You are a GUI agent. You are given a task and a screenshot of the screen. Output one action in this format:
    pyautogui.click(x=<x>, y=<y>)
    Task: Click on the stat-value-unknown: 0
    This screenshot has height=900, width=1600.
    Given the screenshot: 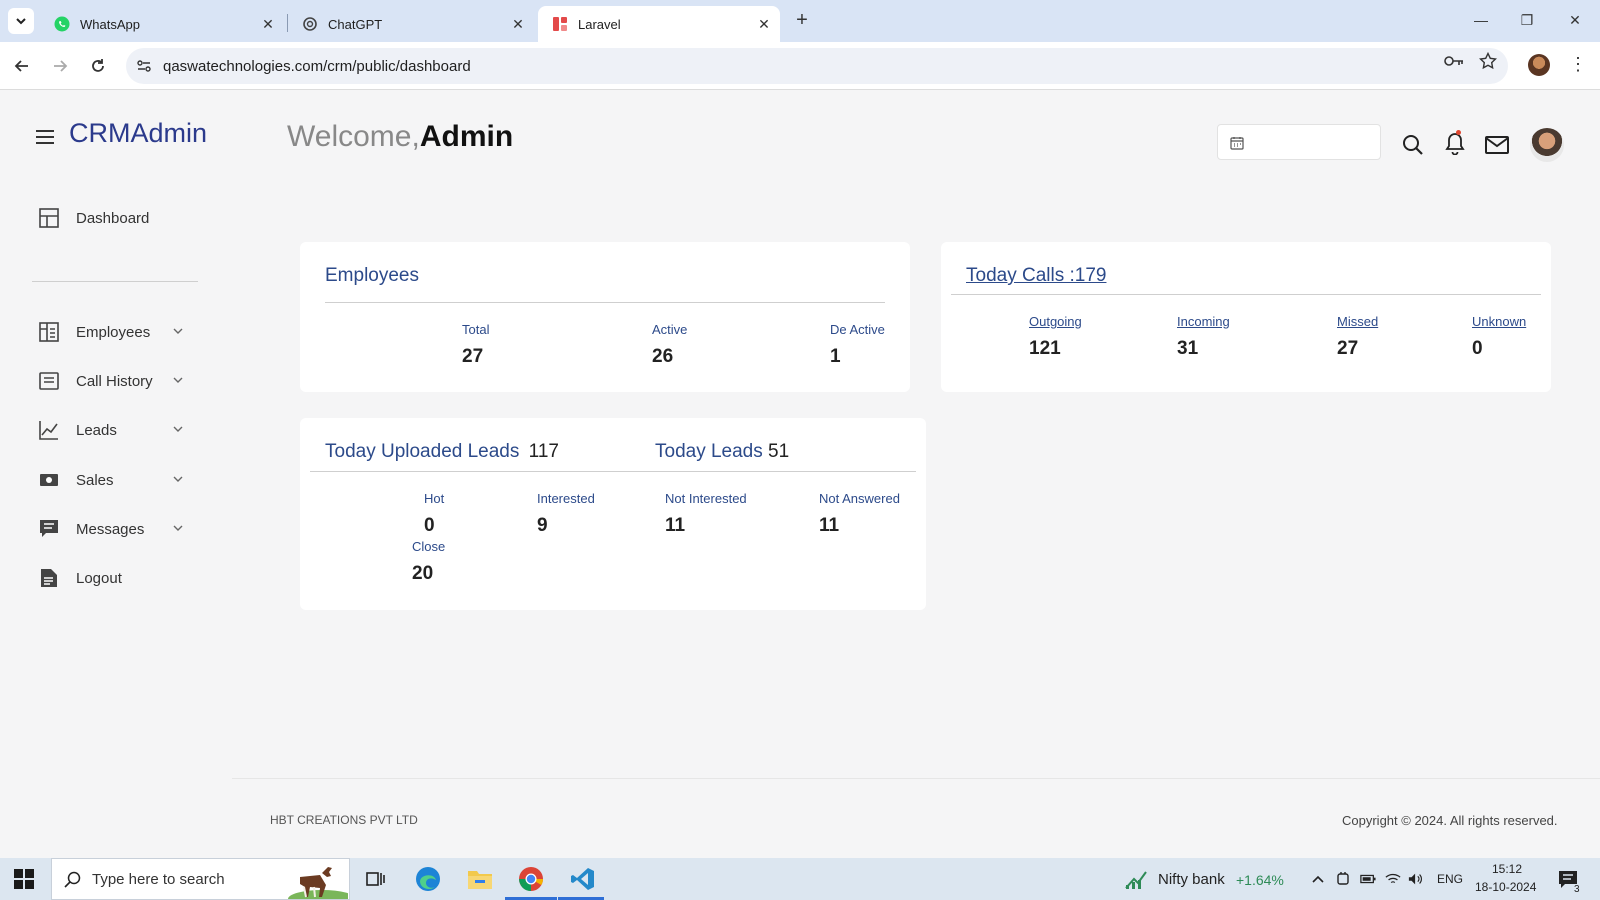 What is the action you would take?
    pyautogui.click(x=1477, y=348)
    